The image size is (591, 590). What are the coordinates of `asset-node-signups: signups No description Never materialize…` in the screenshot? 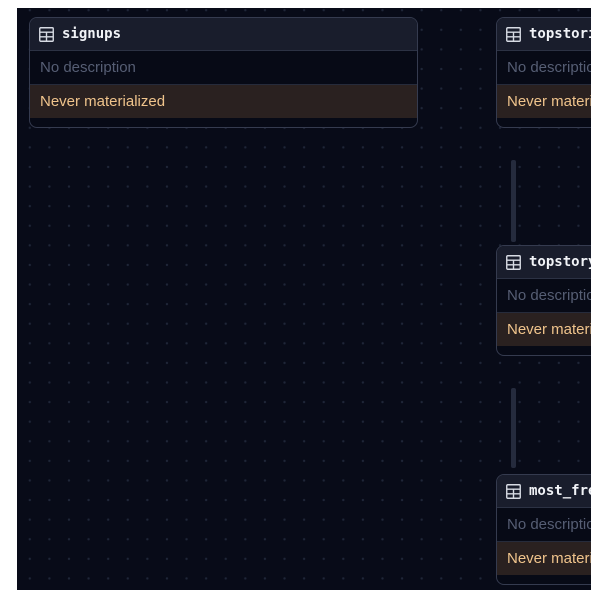 It's located at (223, 72).